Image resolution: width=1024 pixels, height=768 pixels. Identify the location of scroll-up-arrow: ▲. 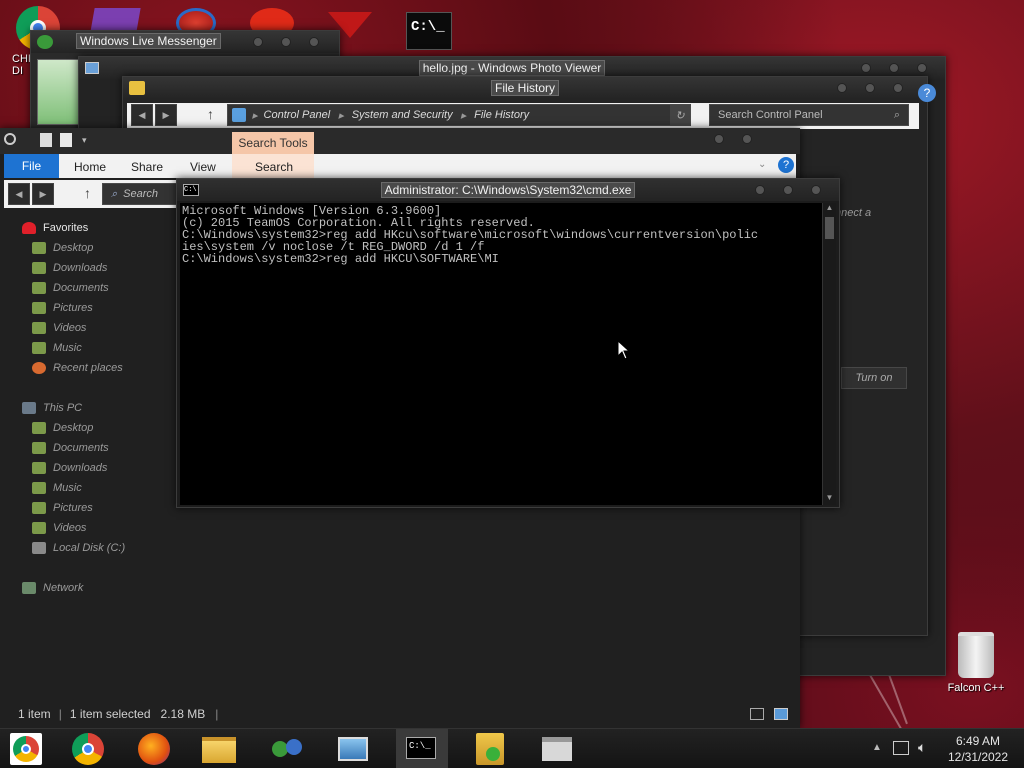
(829, 209).